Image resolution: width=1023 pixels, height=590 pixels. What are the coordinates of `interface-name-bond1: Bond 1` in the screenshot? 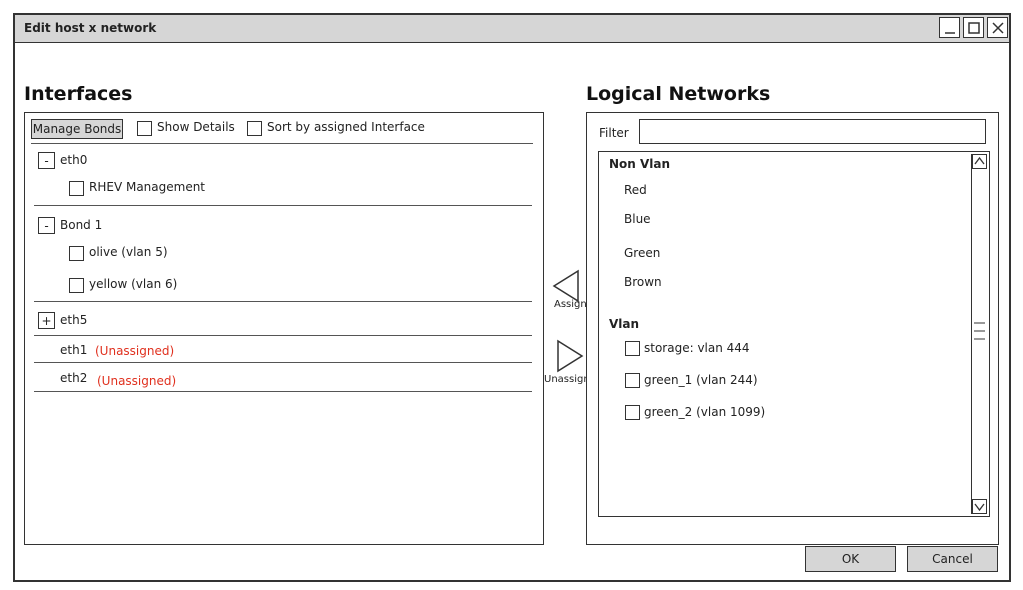 It's located at (81, 225).